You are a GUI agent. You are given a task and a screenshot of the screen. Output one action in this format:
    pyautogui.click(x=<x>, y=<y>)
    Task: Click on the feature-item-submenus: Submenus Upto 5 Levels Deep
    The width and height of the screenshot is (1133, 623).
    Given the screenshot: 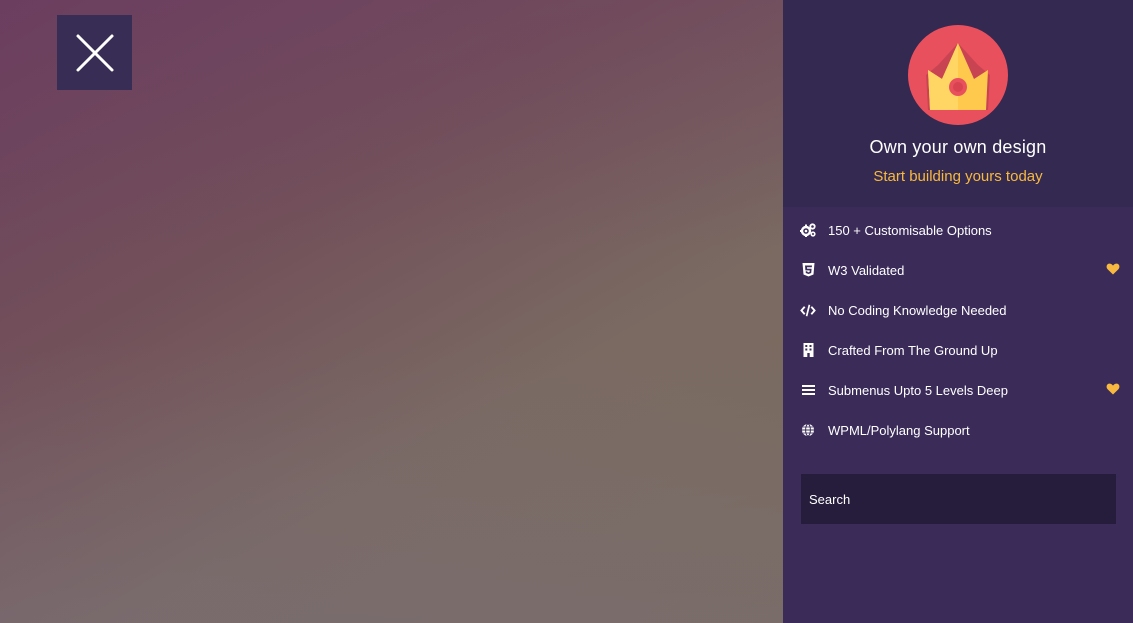 What is the action you would take?
    pyautogui.click(x=958, y=390)
    